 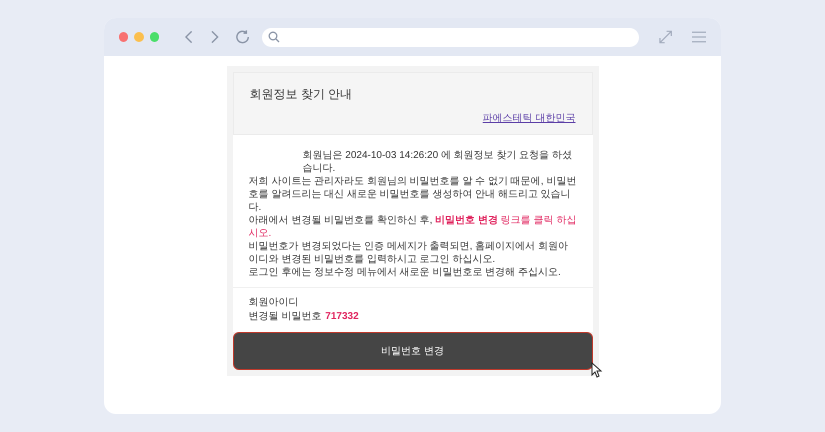 I want to click on message-text: 비밀번호가 변경되었다는 인증 메세지가 출력되면, 홈페이지에서 회원아이디와 변경된 비밀번호를 입력하시고 로그인 하십시오., so click(x=408, y=253).